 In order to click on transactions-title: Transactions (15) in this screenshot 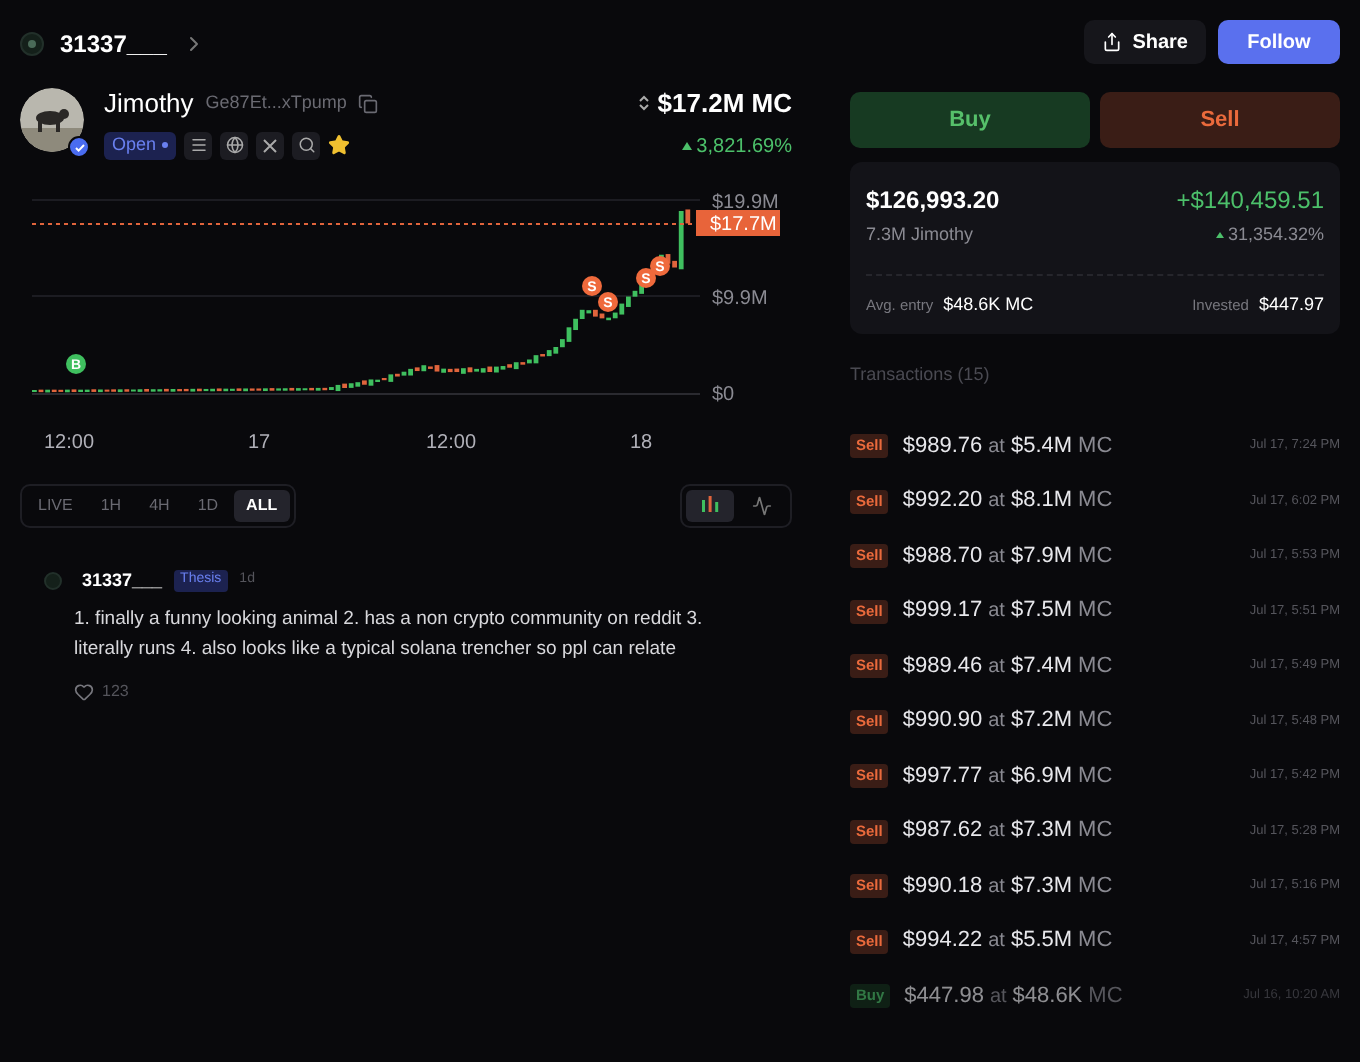, I will do `click(921, 375)`.